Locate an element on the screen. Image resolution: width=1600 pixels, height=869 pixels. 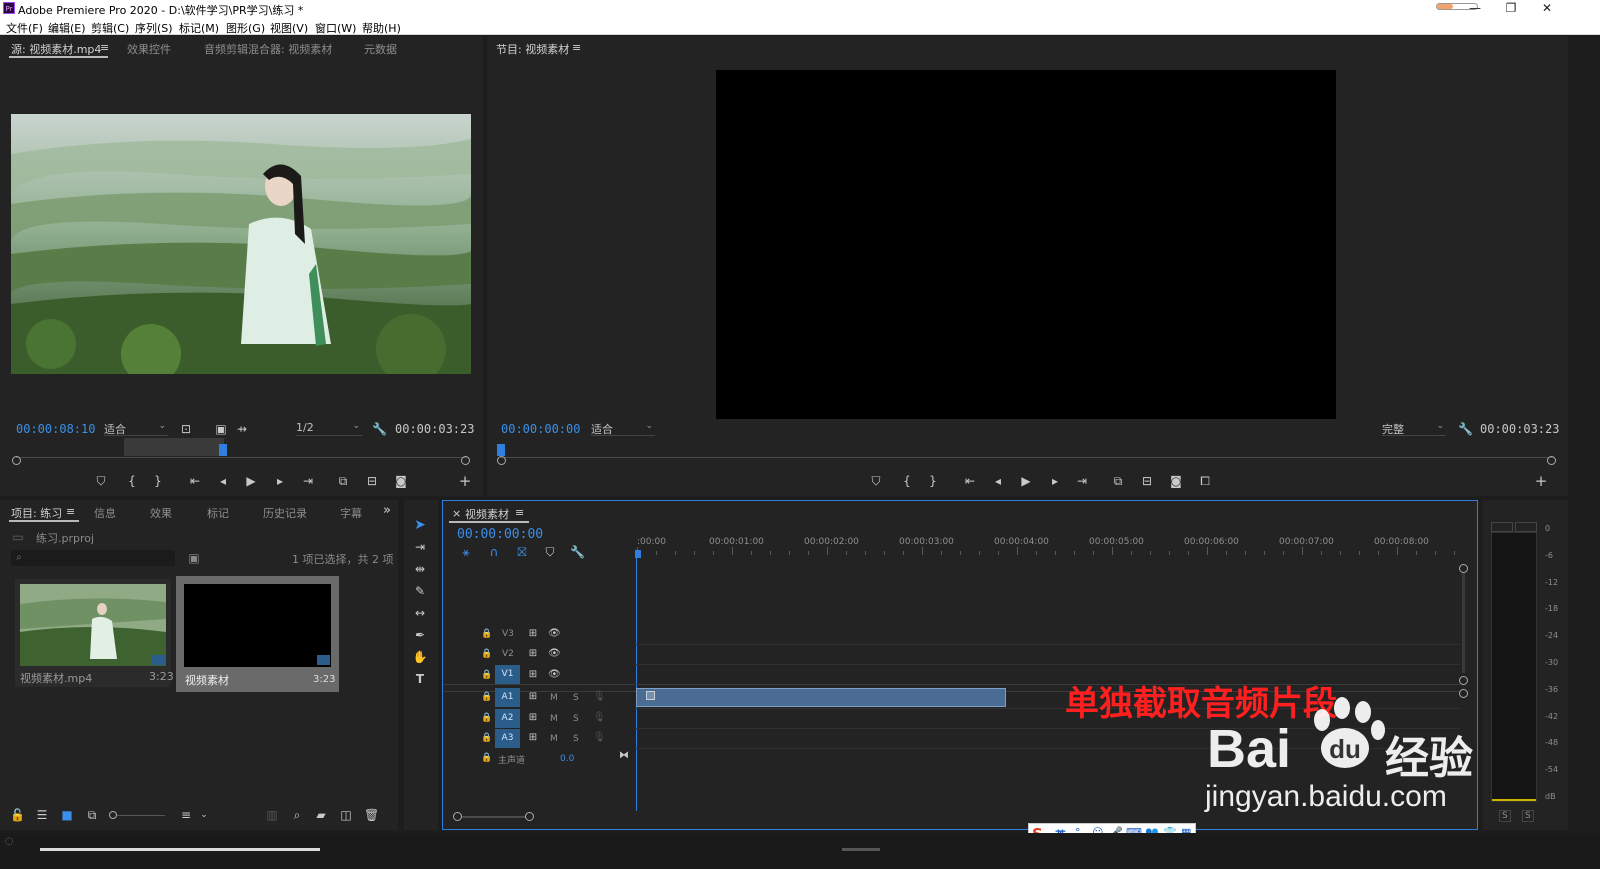
lift-icon: ⧉ is located at coordinates (1118, 481).